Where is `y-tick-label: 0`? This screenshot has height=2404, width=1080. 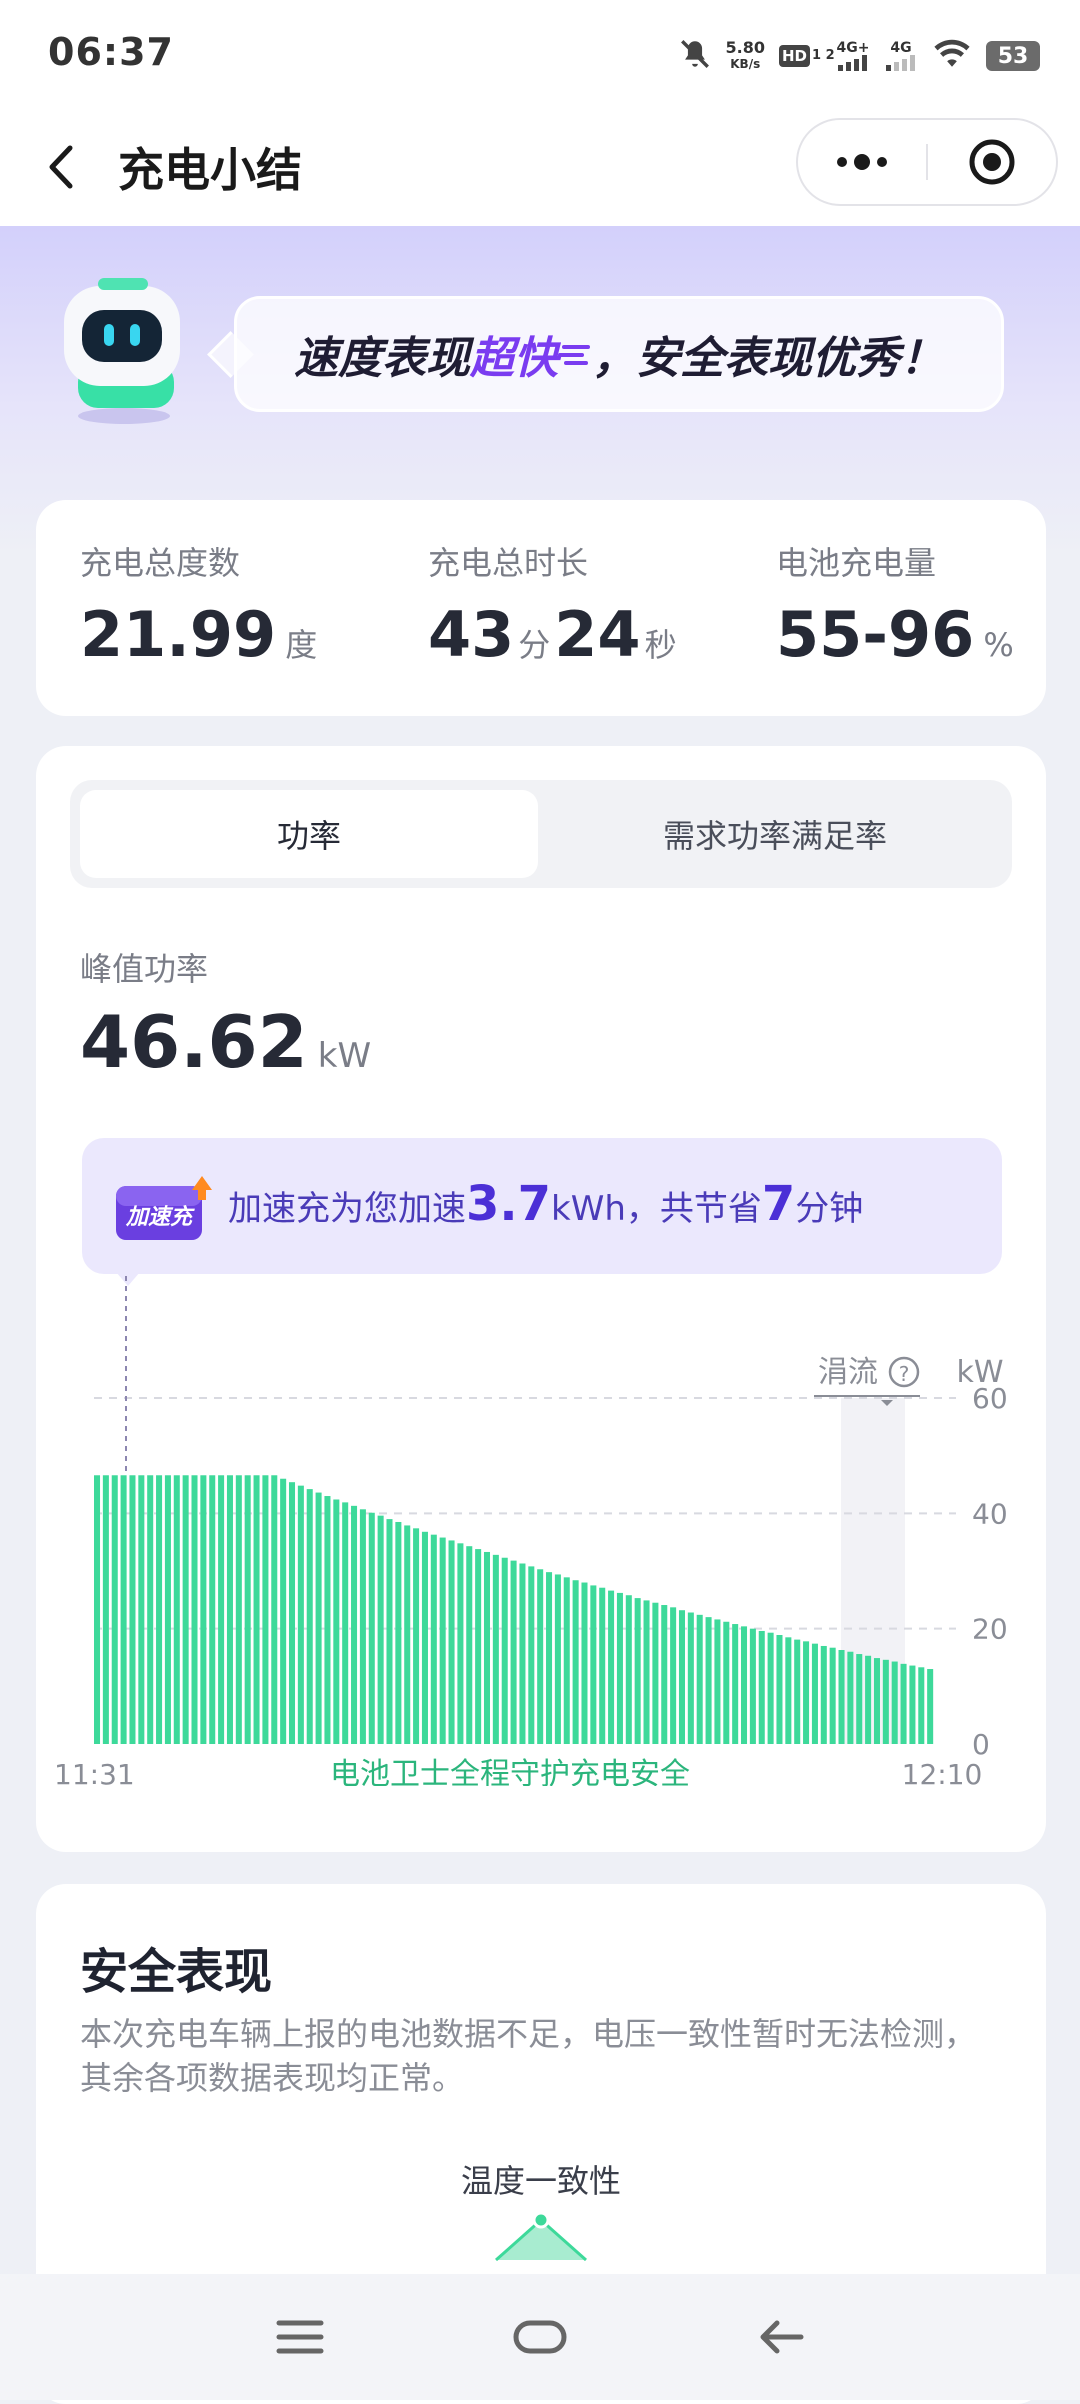
y-tick-label: 0 is located at coordinates (981, 1744).